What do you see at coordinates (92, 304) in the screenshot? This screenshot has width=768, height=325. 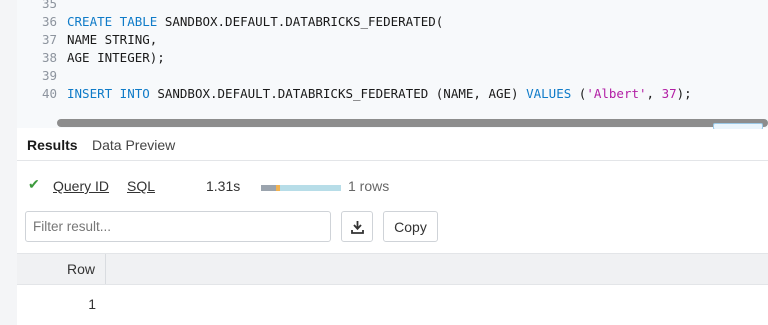 I see `row-number-cell: 1` at bounding box center [92, 304].